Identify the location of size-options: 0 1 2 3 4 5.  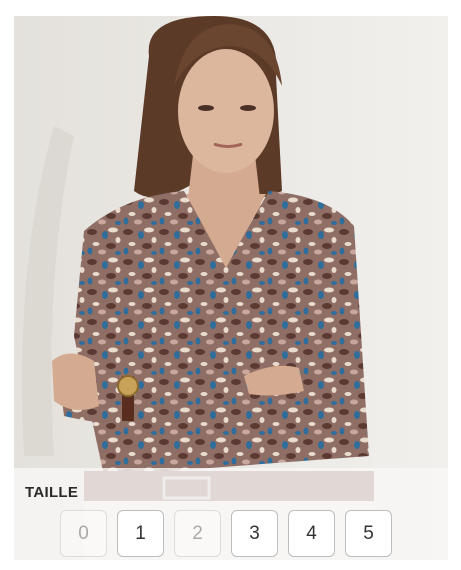
(226, 533).